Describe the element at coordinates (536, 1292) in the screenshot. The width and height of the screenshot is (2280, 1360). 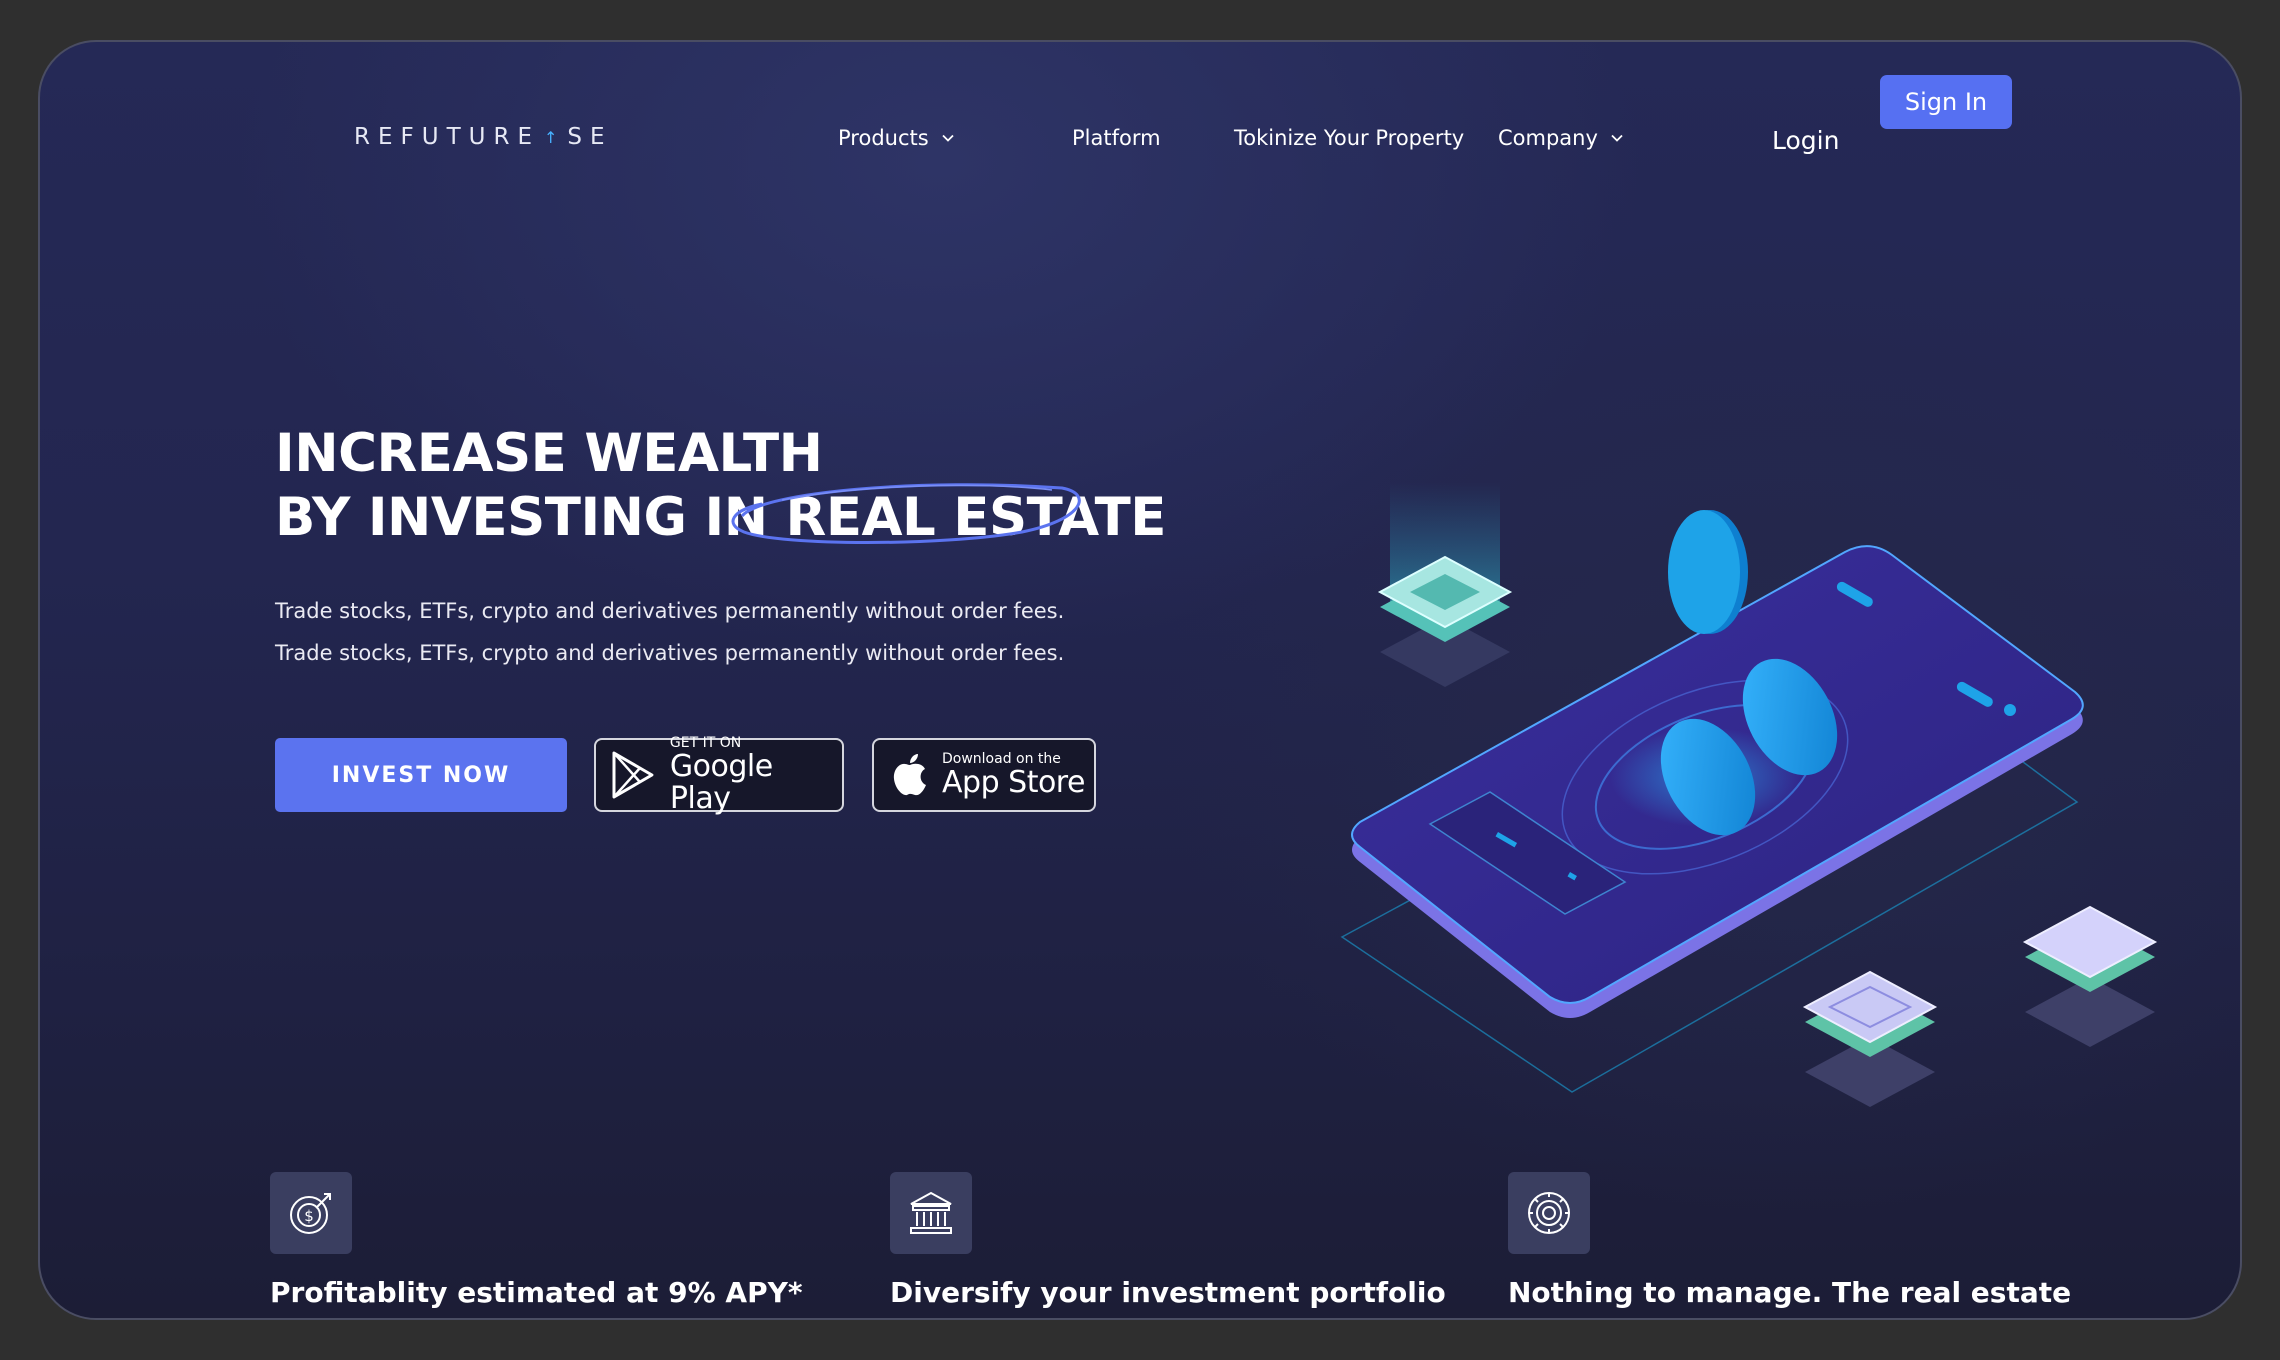
I see `feature-profitability-text: Profitablity estimated at 9% APY*` at that location.